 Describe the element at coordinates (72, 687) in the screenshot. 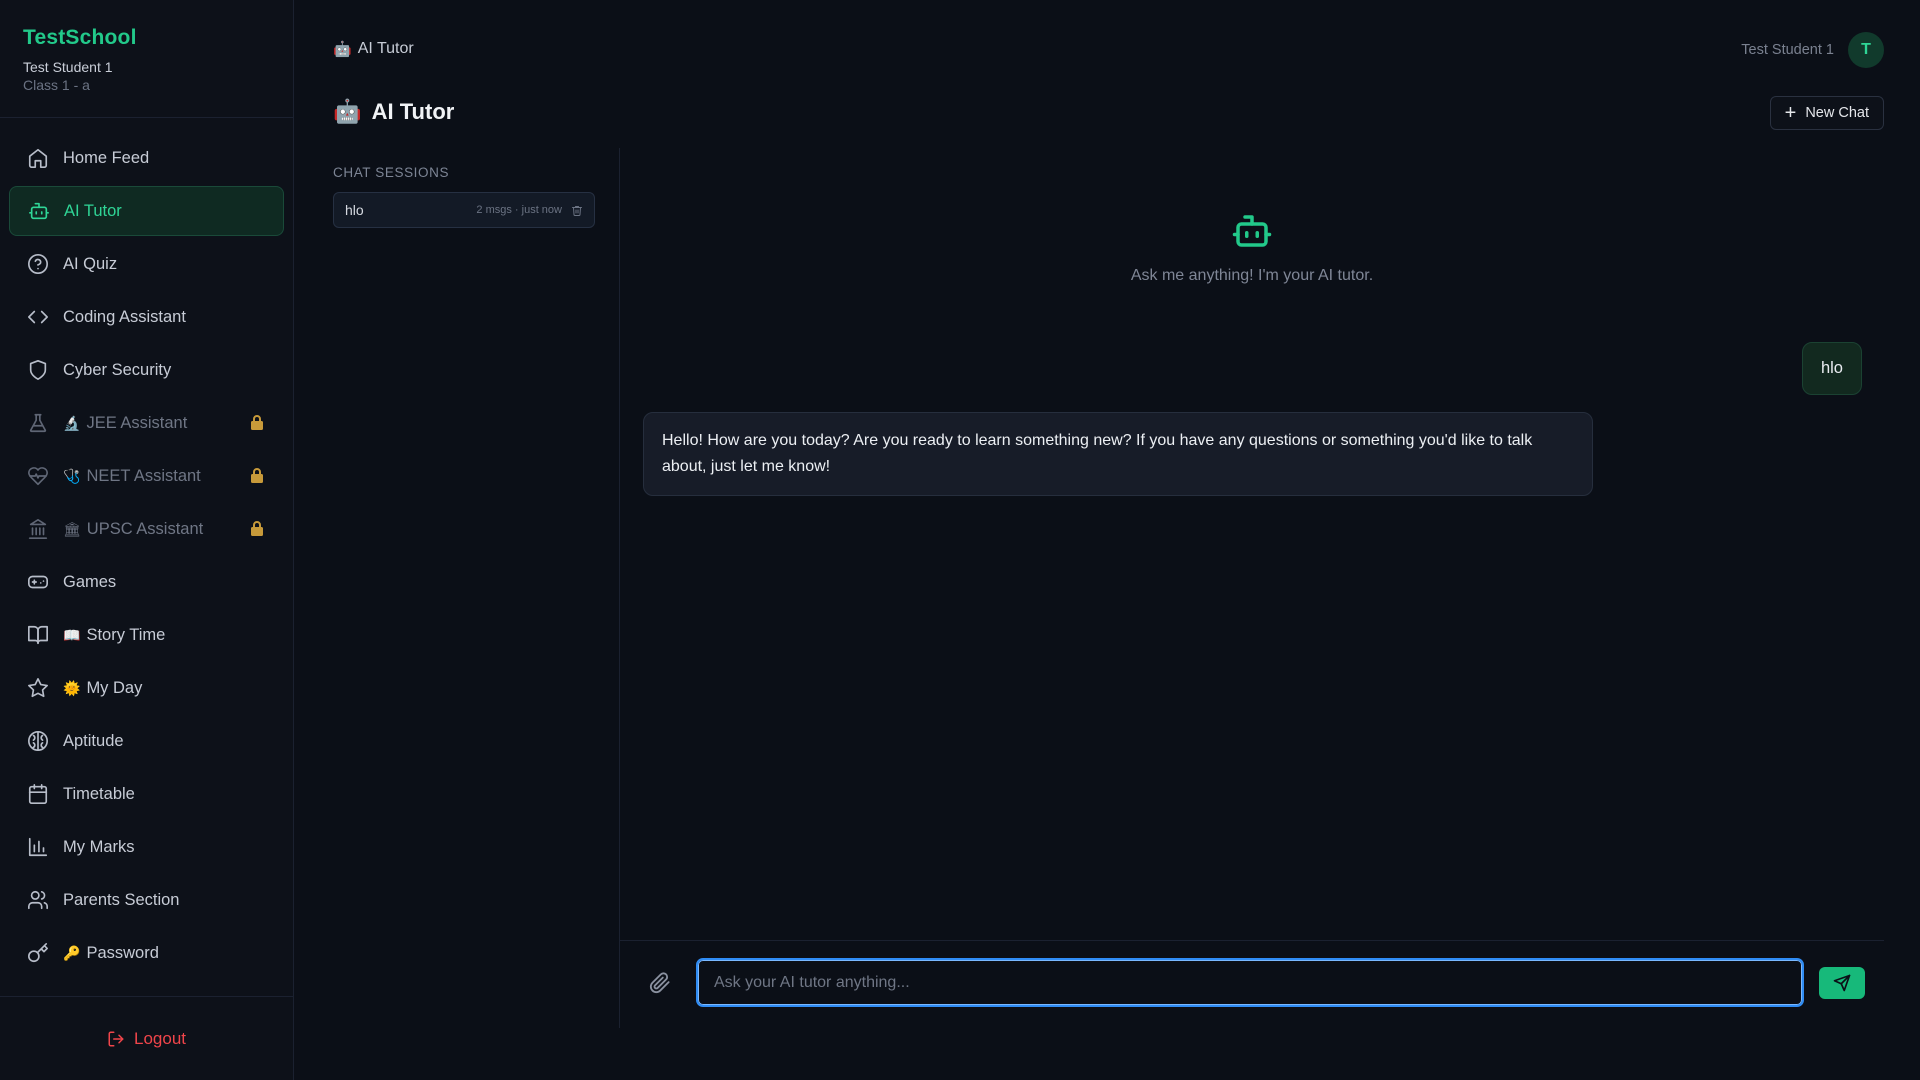

I see `nav-emoji-icon: 🌞` at that location.